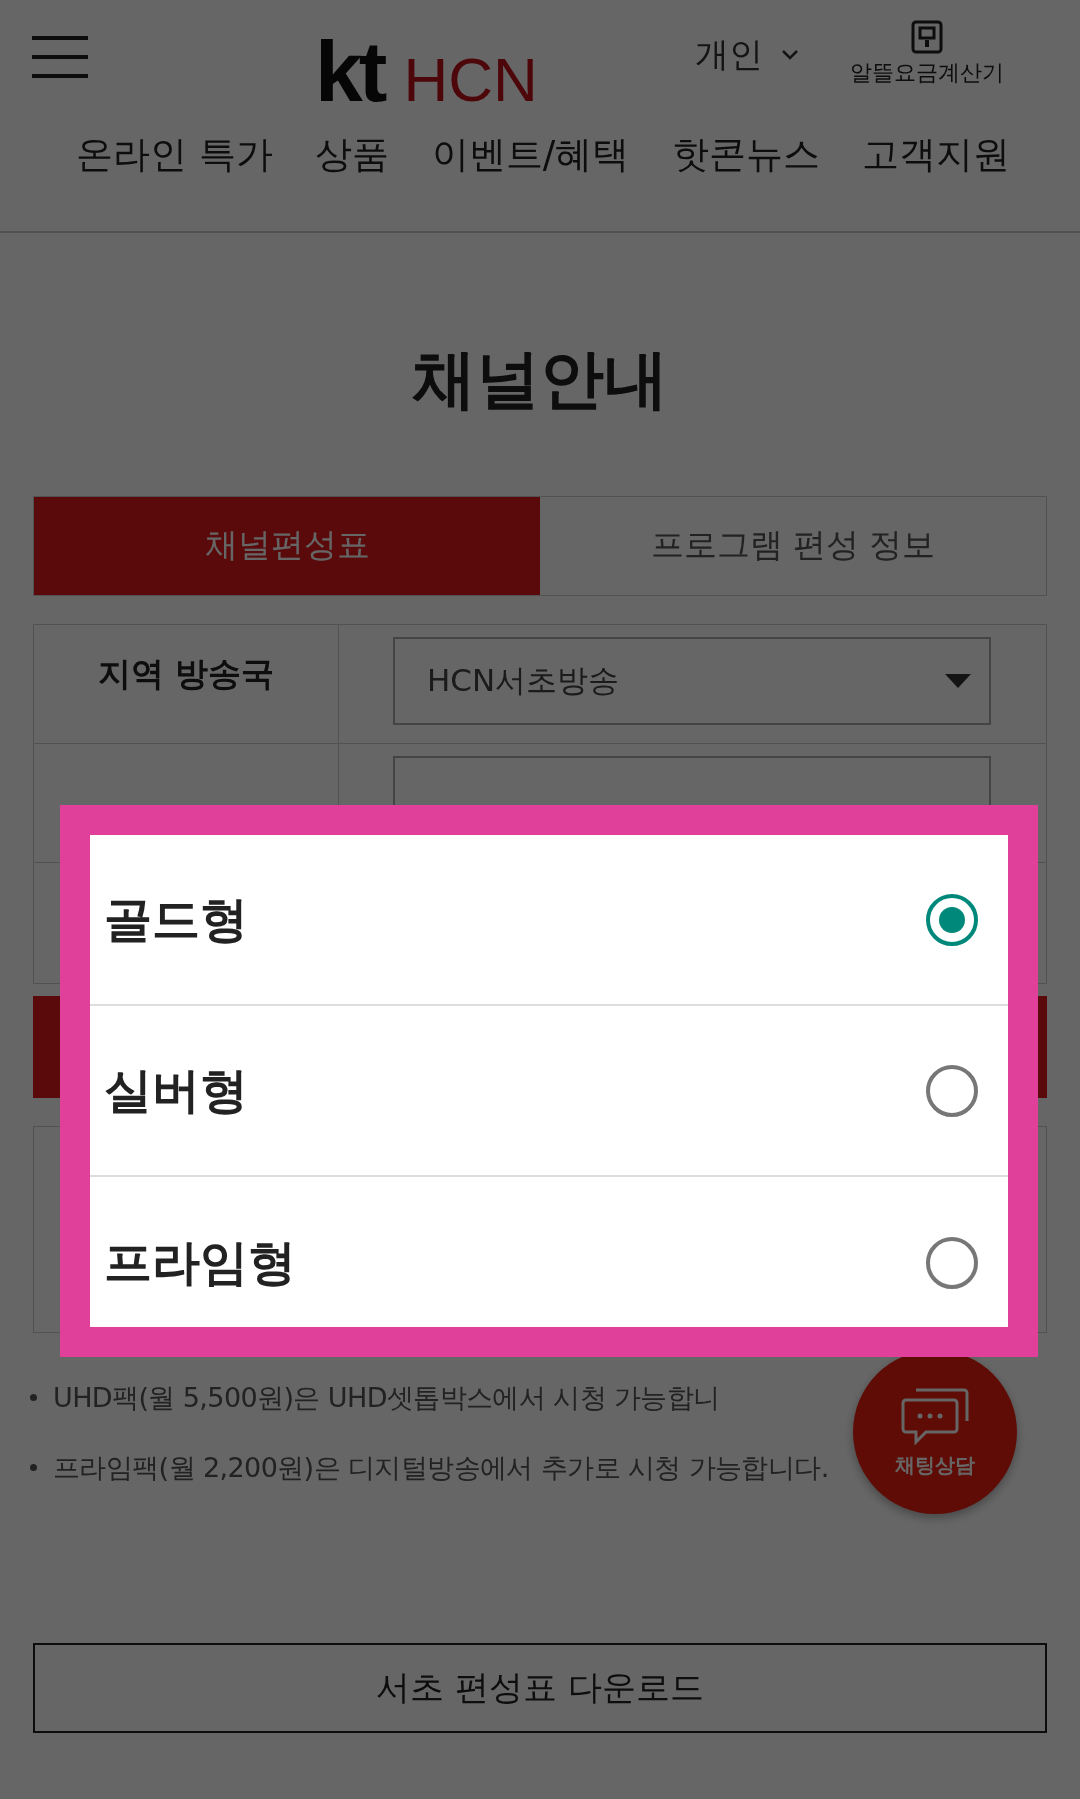 The image size is (1080, 1799). Describe the element at coordinates (386, 1397) in the screenshot. I see `note-text: UHD팩(월 5,500원)은 UHD셋톱박스에서 시청 가능합니` at that location.